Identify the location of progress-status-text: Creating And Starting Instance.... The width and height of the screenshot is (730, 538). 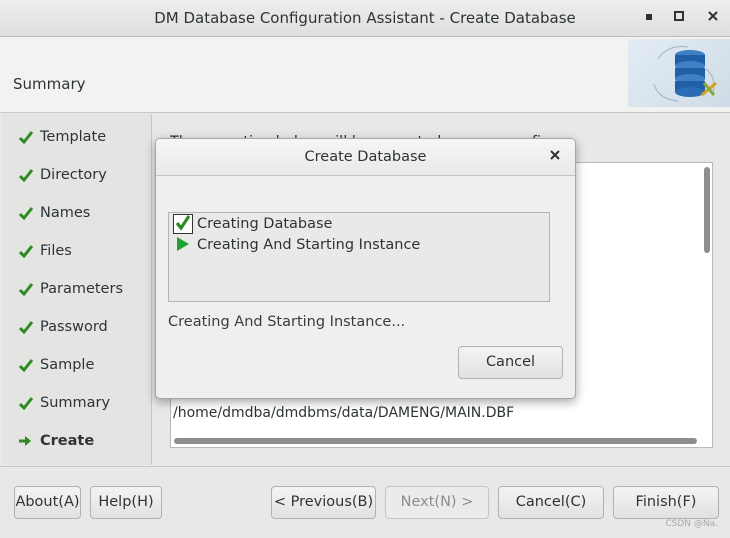
(287, 322).